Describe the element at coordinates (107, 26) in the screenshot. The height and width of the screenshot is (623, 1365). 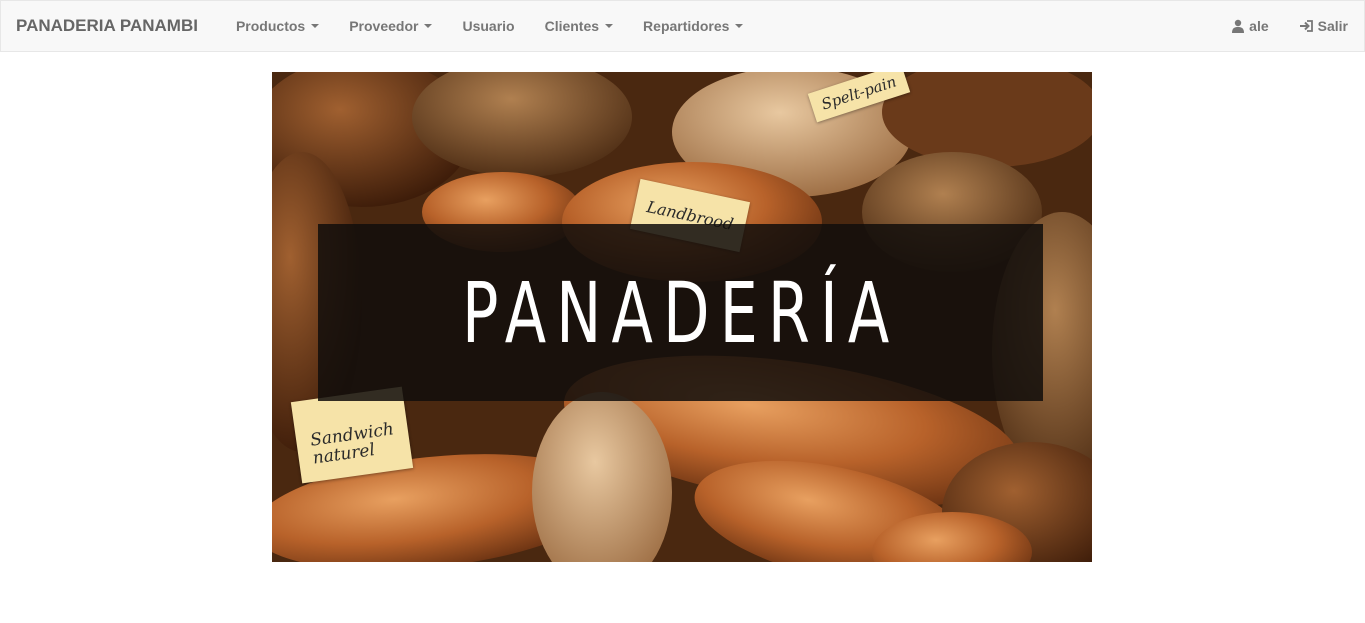
I see `brand-link: PANADERIA PANAMBI` at that location.